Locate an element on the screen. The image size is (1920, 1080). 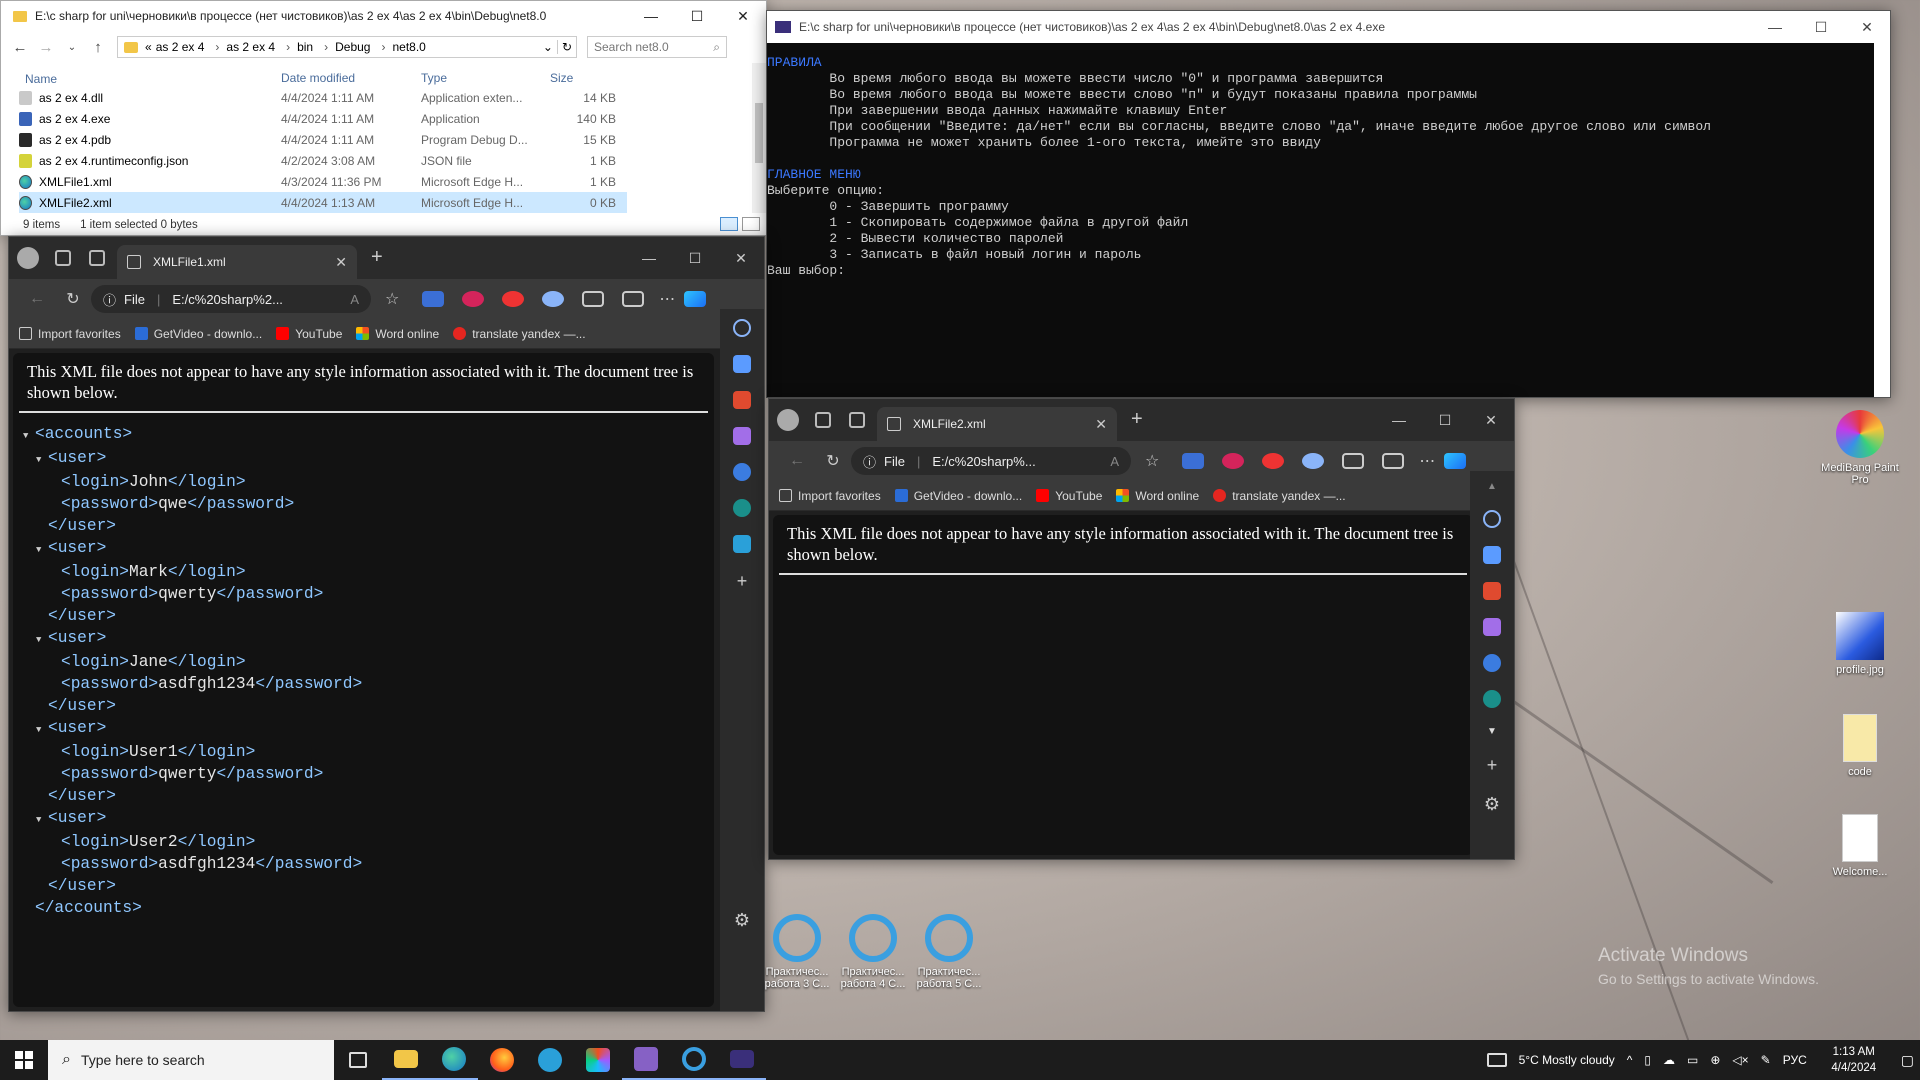
extensions-puzzle-icon is located at coordinates (1353, 461).